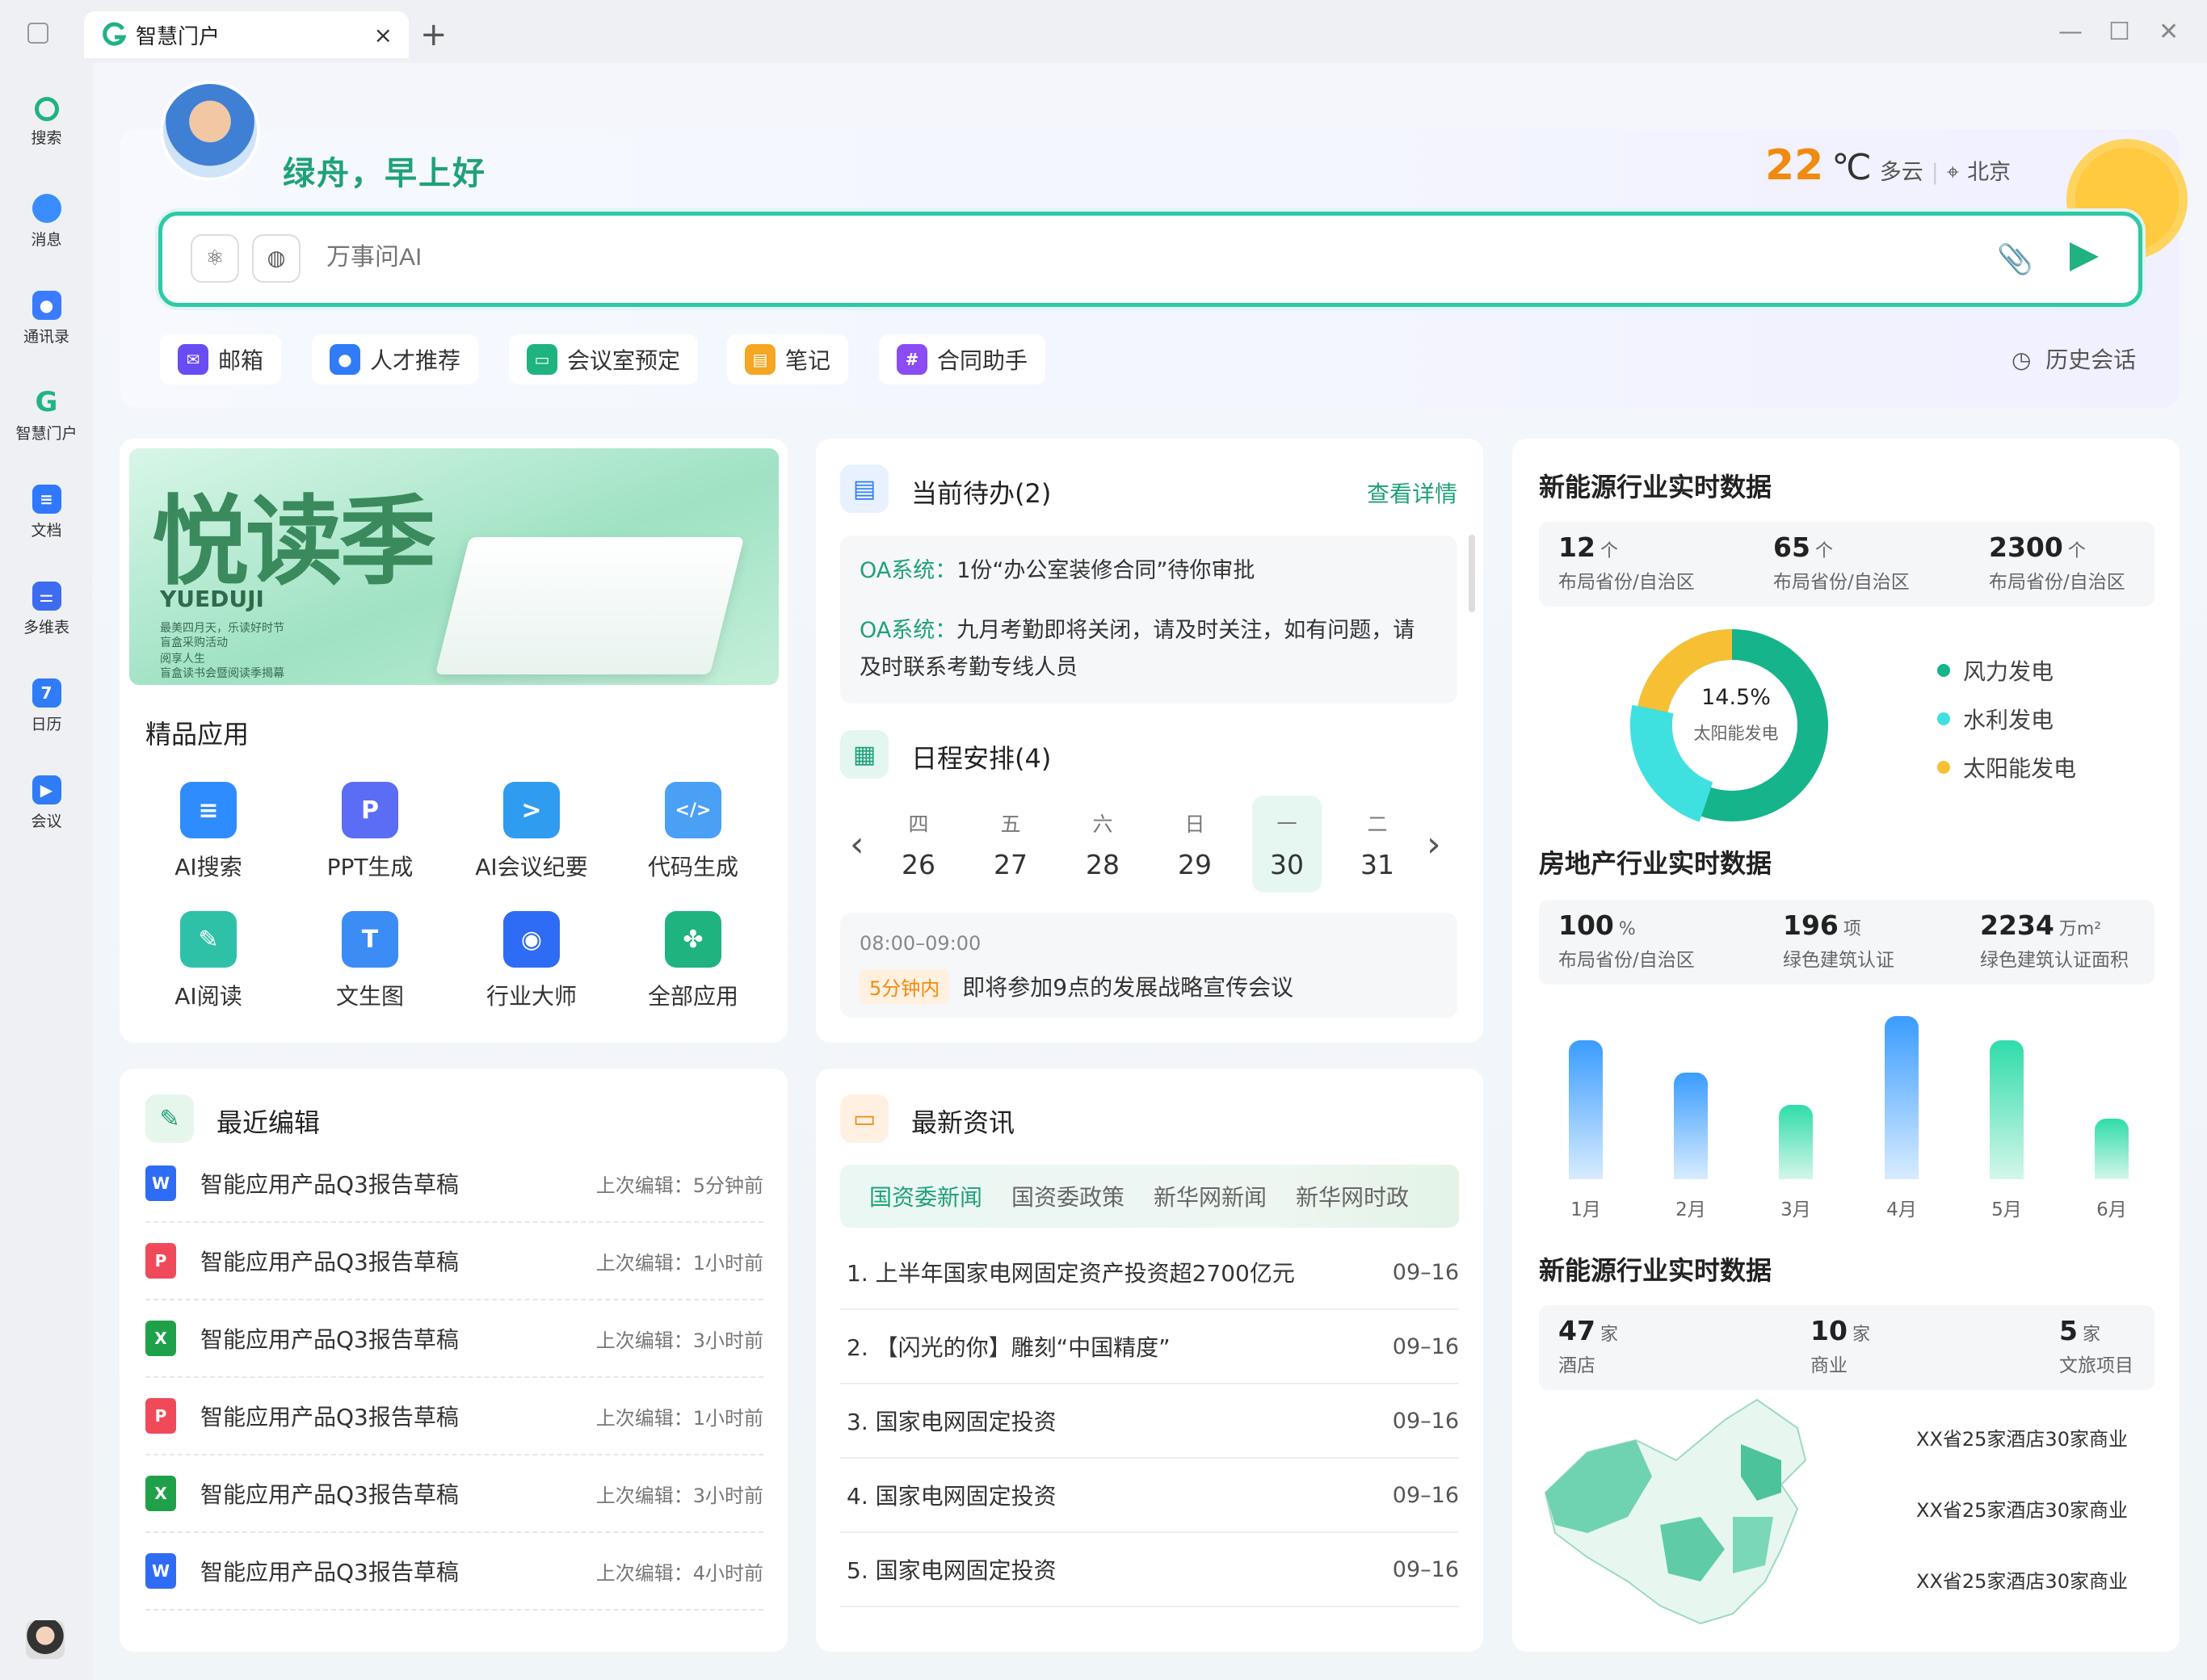 The height and width of the screenshot is (1680, 2207). What do you see at coordinates (1150, 1496) in the screenshot?
I see `news-row: 4. 国家电网固定投资 09–16` at bounding box center [1150, 1496].